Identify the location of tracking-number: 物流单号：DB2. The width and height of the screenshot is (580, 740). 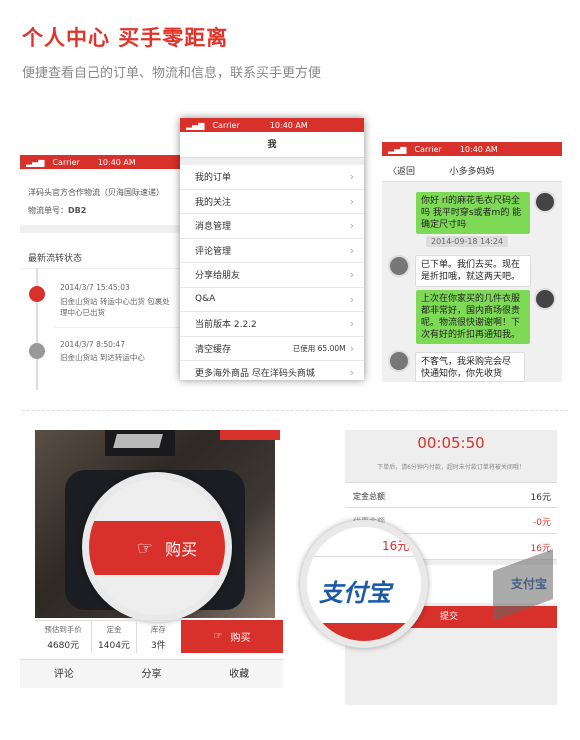
(57, 210).